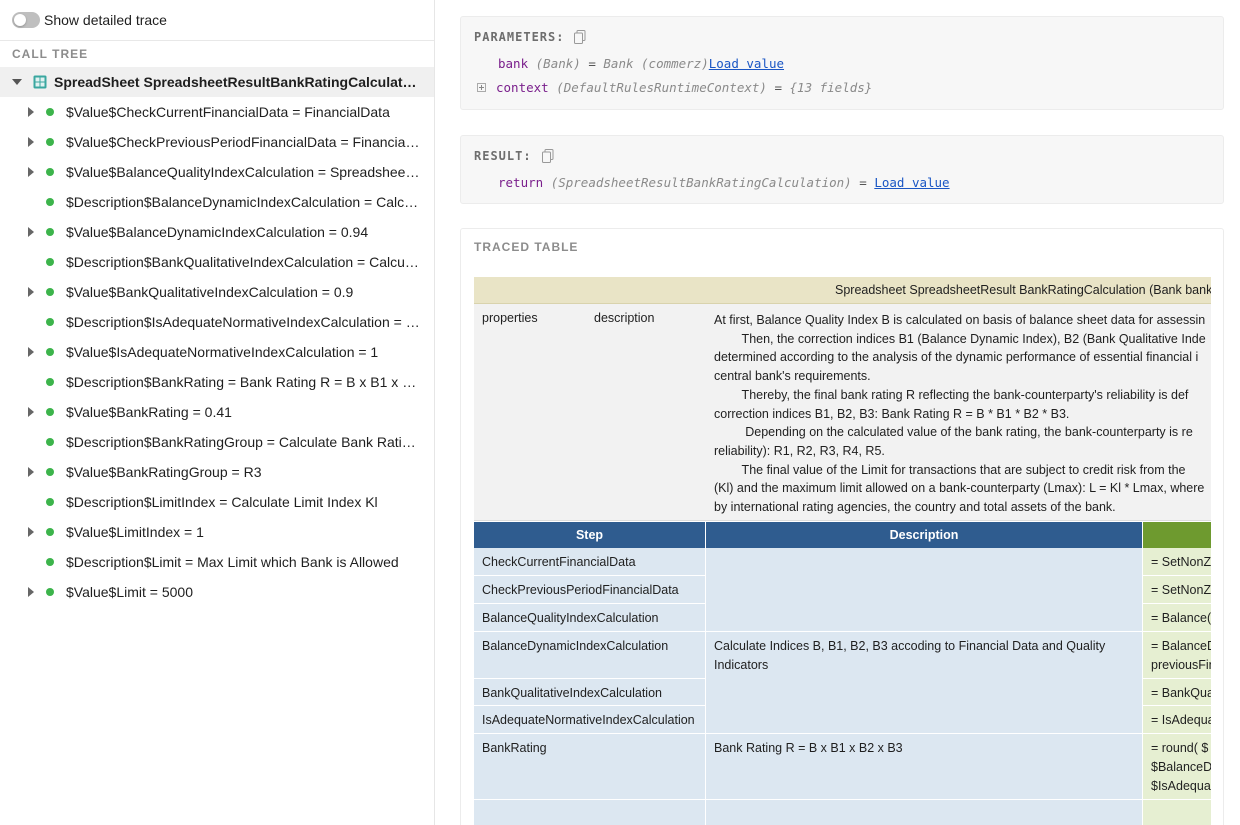 This screenshot has height=825, width=1240. I want to click on result-name: return, so click(521, 182).